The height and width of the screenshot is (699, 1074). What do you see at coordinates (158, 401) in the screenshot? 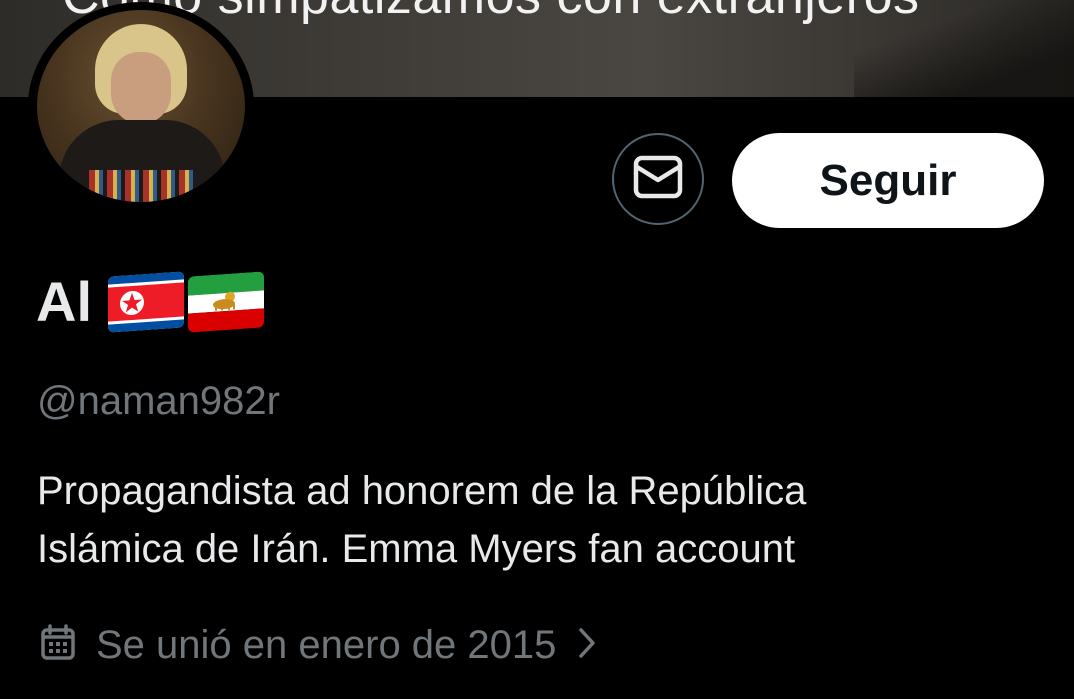
I see `profile-handle: @naman982r` at bounding box center [158, 401].